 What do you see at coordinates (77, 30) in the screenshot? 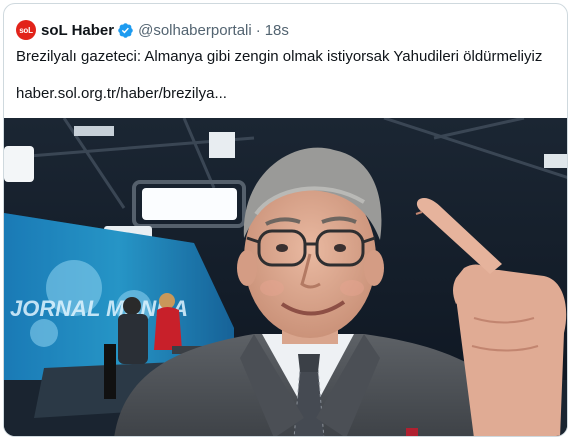
I see `author-display-name: soL Haber` at bounding box center [77, 30].